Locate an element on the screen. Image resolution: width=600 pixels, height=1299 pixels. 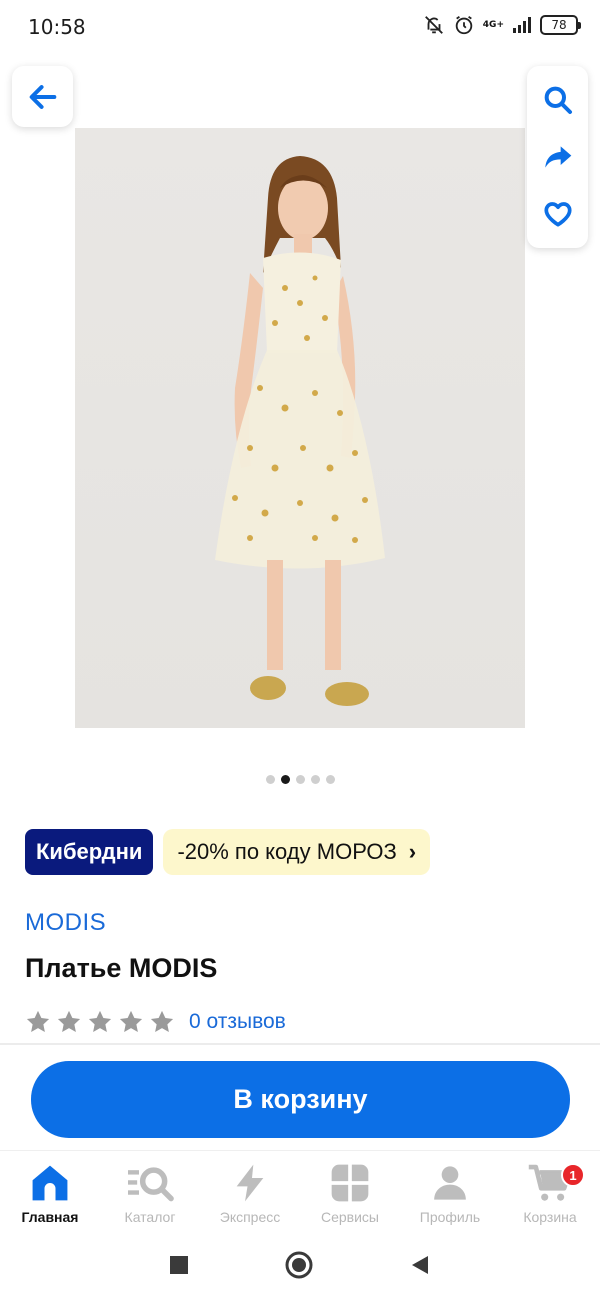
status-icons: 4G+ 78 is located at coordinates (502, 25).